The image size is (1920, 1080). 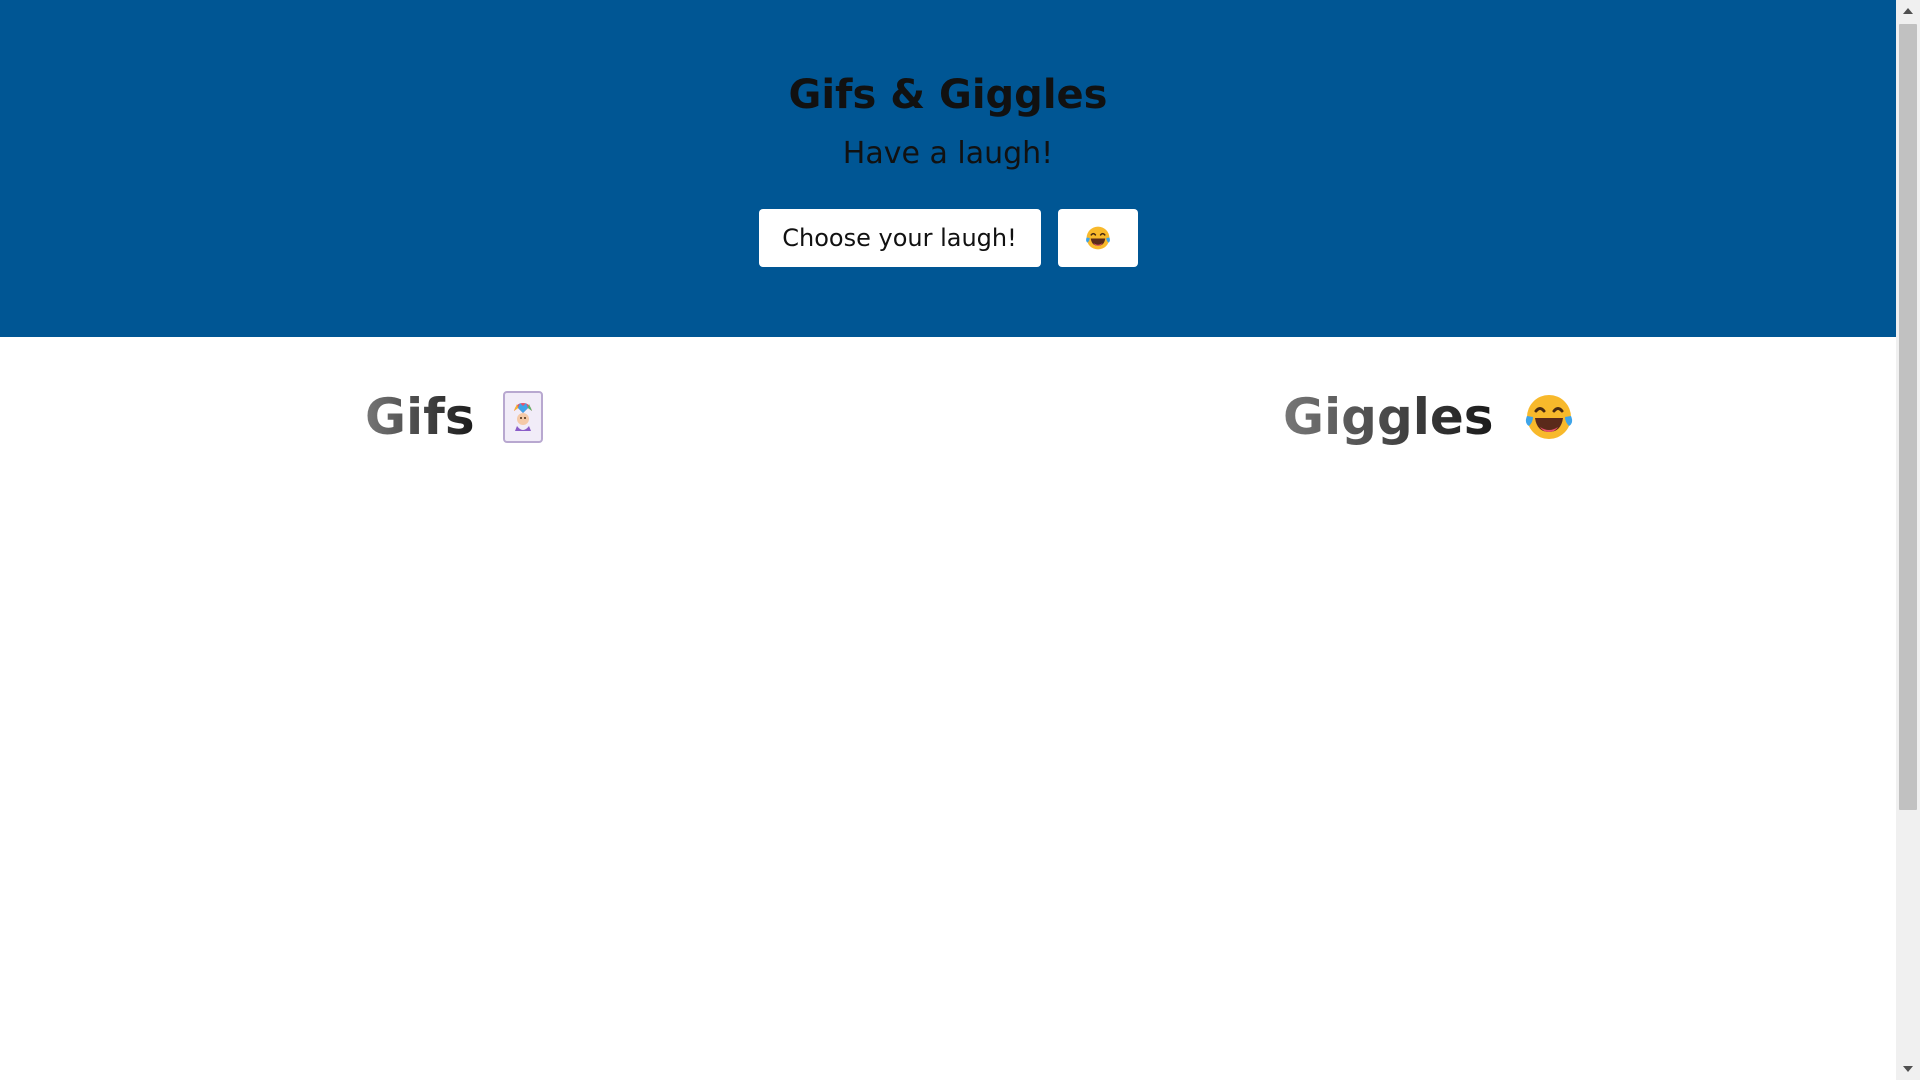 What do you see at coordinates (1388, 417) in the screenshot?
I see `giggles-heading-text: Giggles` at bounding box center [1388, 417].